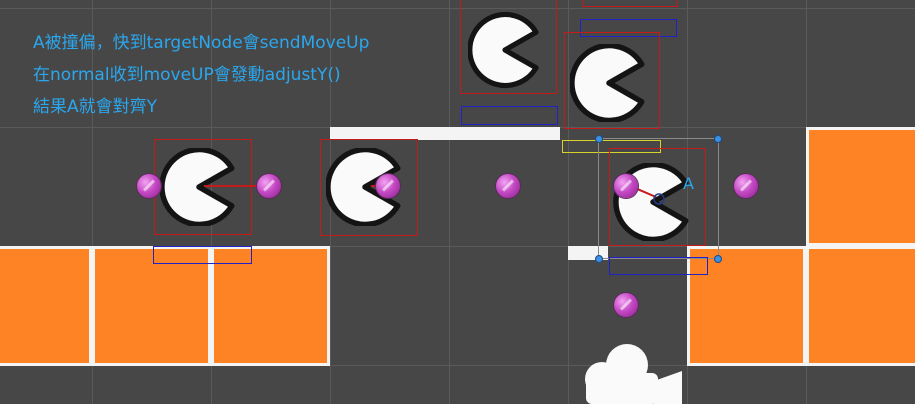  What do you see at coordinates (688, 183) in the screenshot?
I see `node-label-a: A` at bounding box center [688, 183].